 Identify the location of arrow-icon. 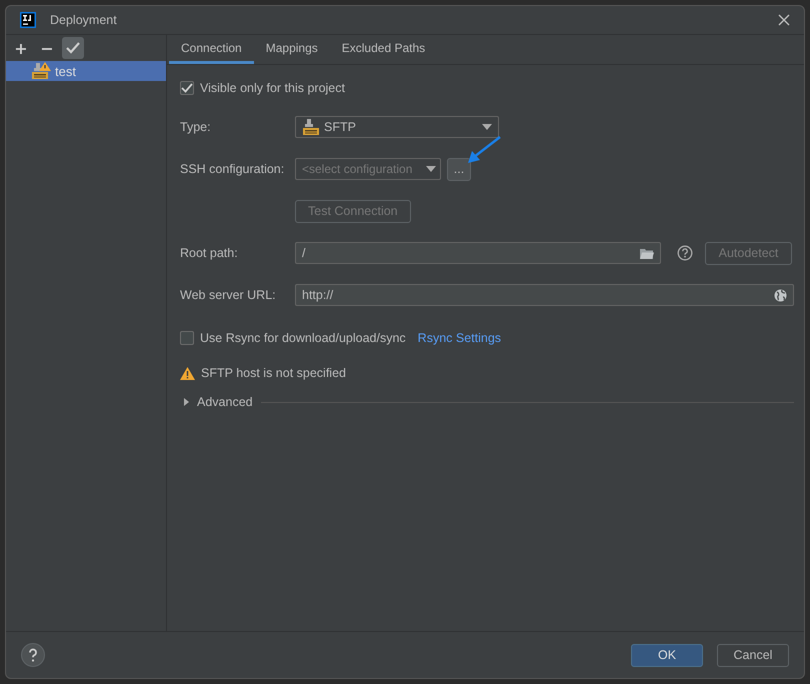
(484, 150).